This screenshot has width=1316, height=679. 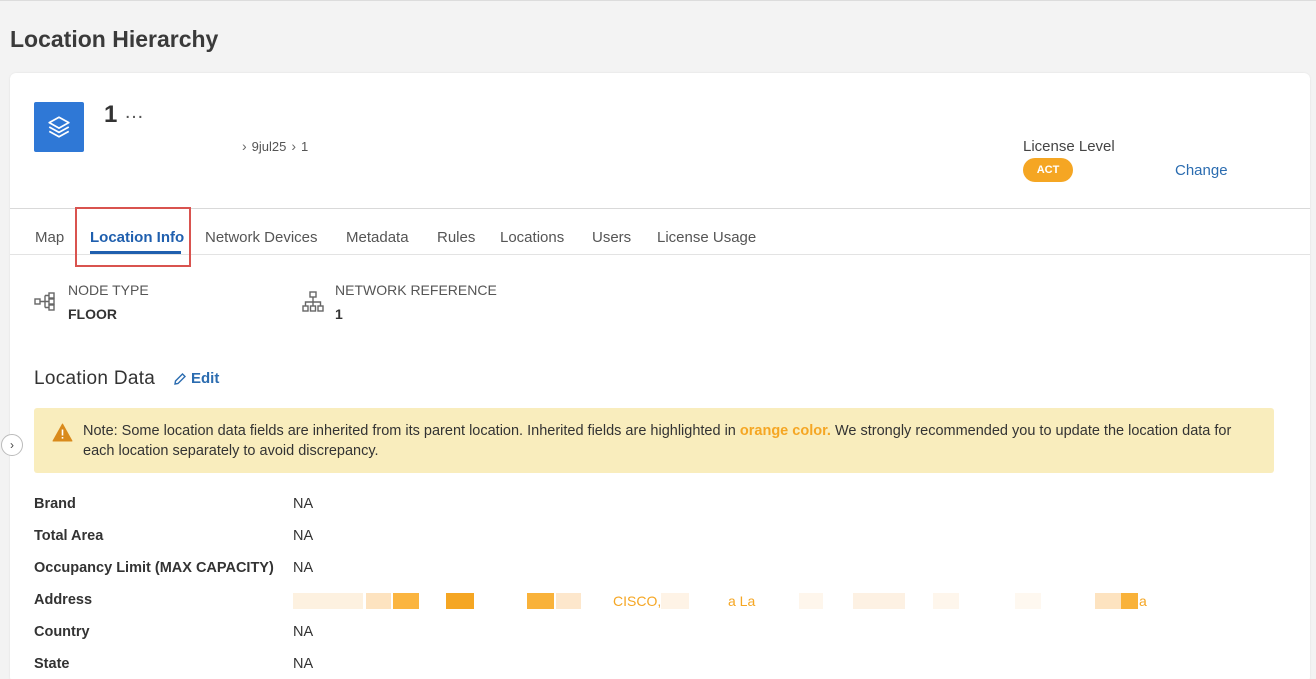 What do you see at coordinates (1143, 601) in the screenshot?
I see `address-fragment: a` at bounding box center [1143, 601].